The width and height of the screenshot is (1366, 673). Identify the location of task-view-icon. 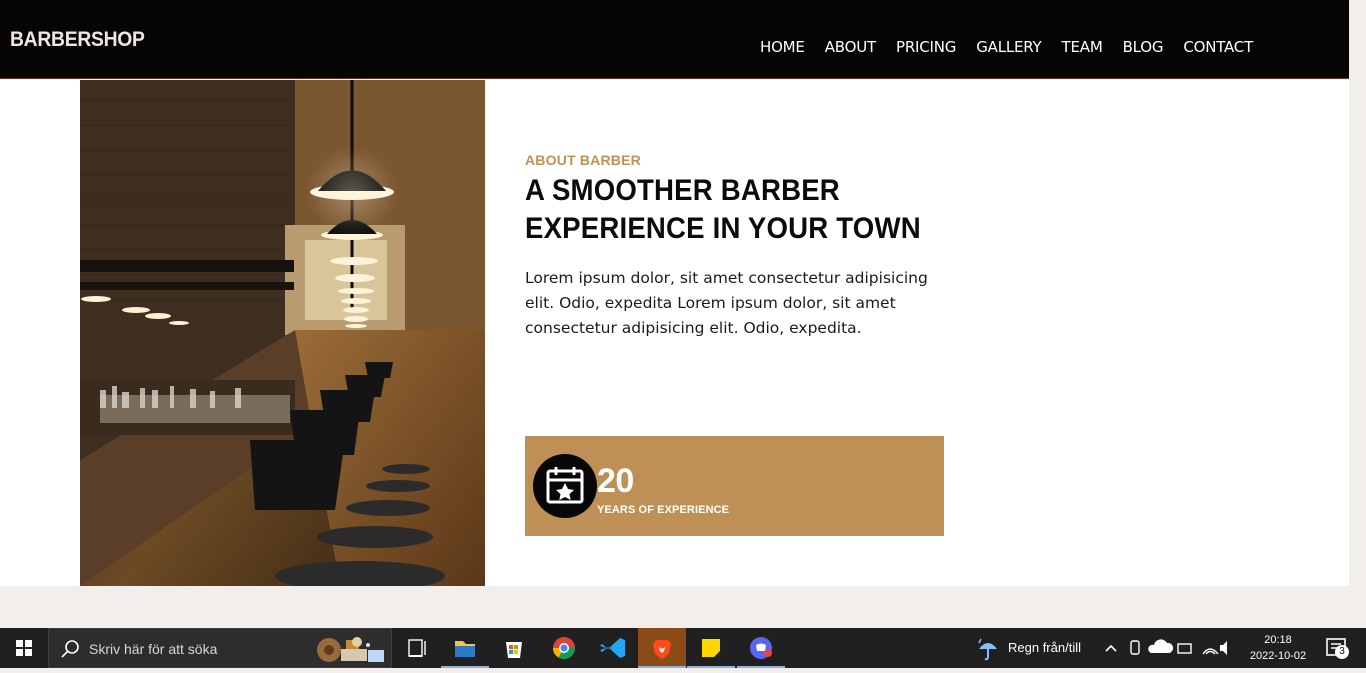
(417, 648).